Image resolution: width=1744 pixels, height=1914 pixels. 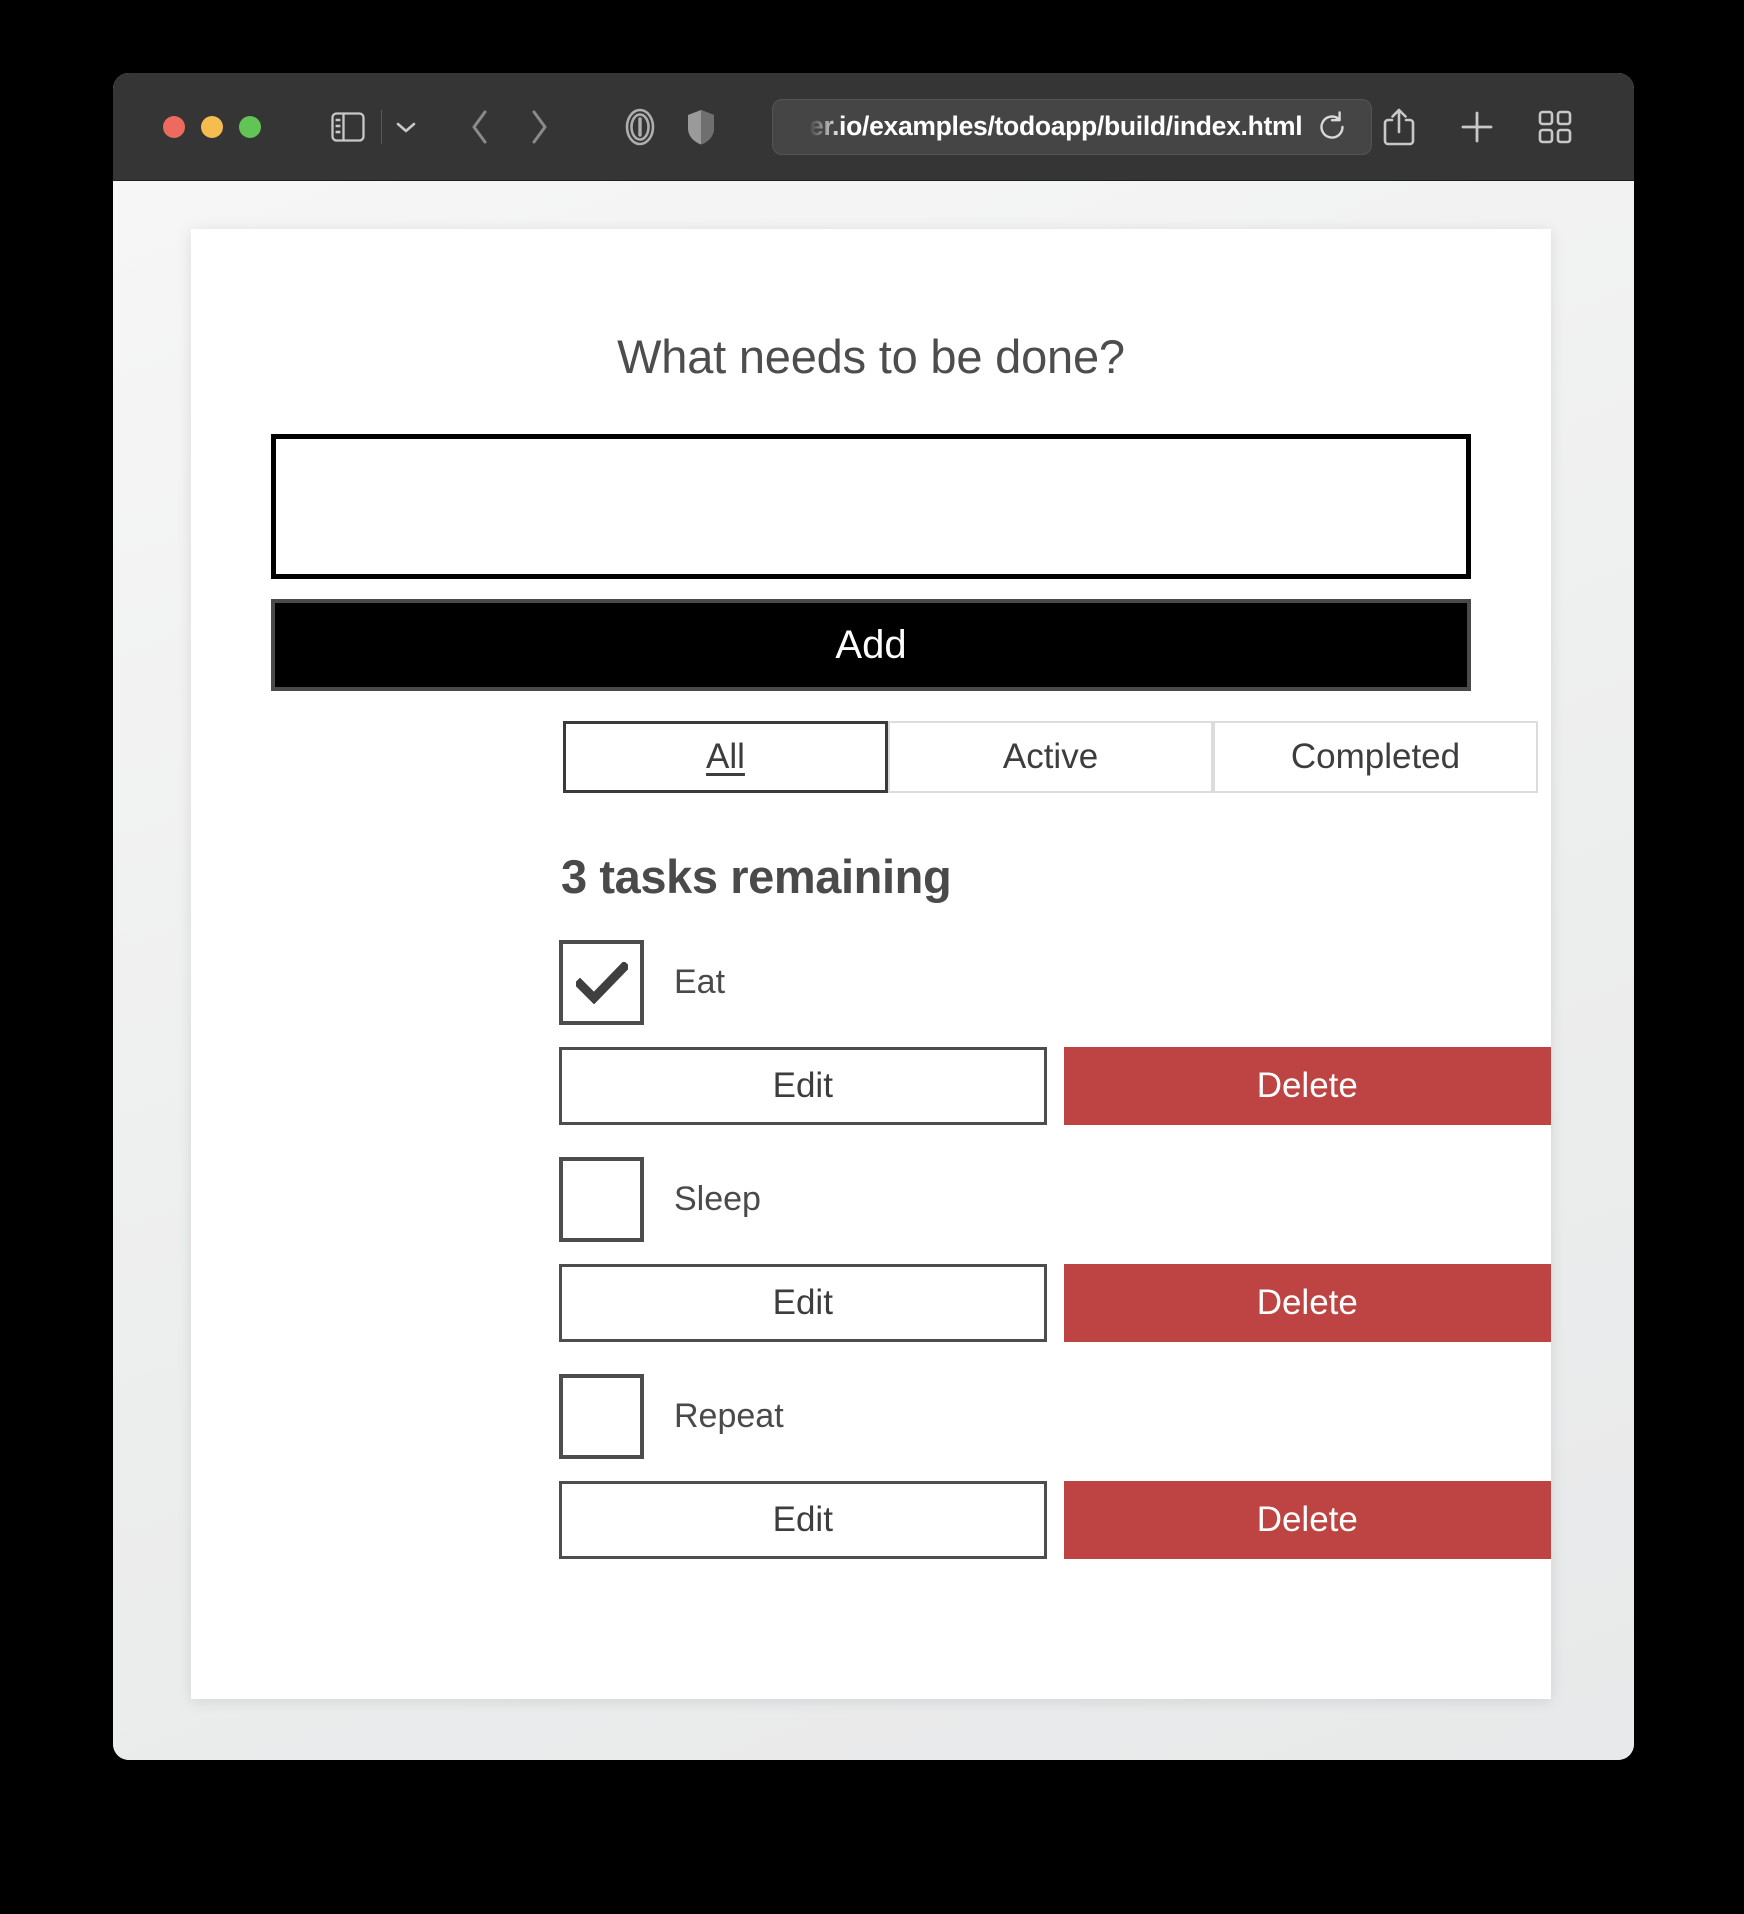 I want to click on filter-button-all: All, so click(x=725, y=757).